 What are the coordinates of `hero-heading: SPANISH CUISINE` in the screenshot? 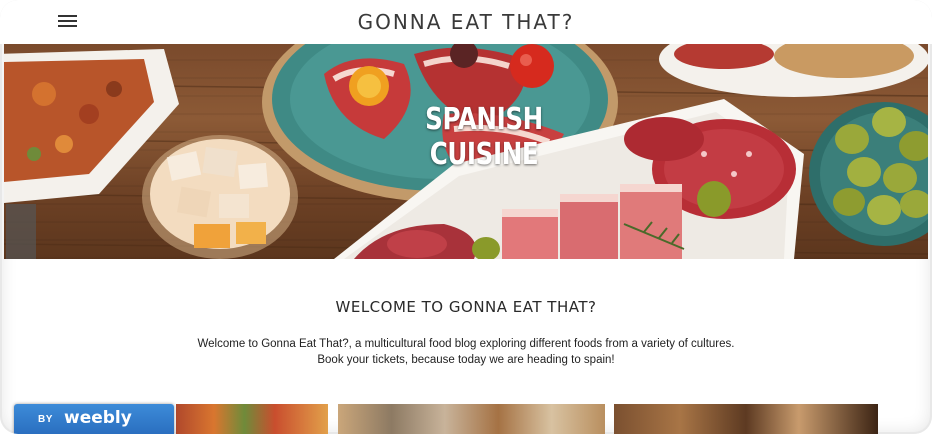 It's located at (484, 137).